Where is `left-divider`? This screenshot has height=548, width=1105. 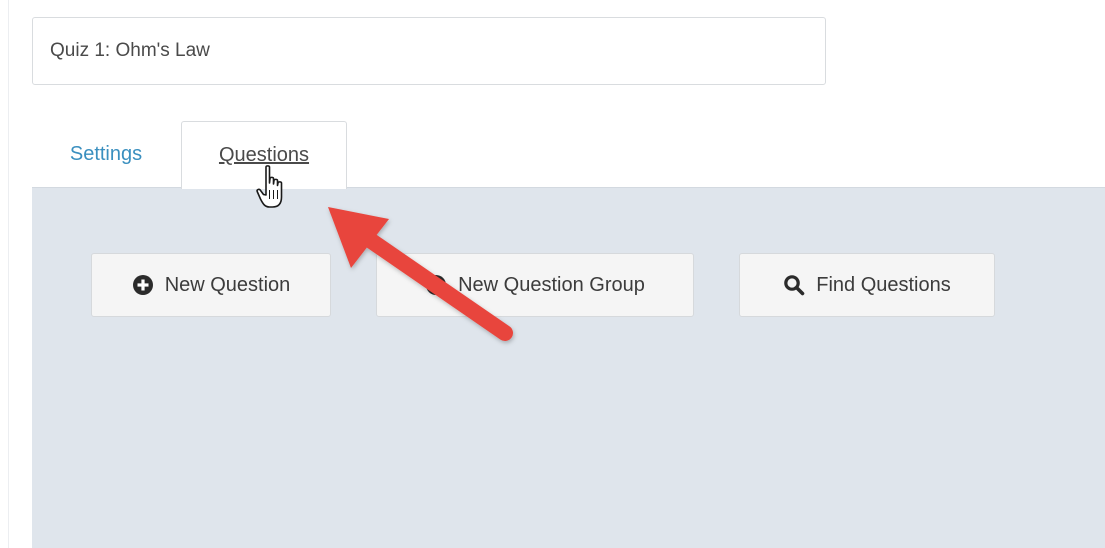 left-divider is located at coordinates (8, 274).